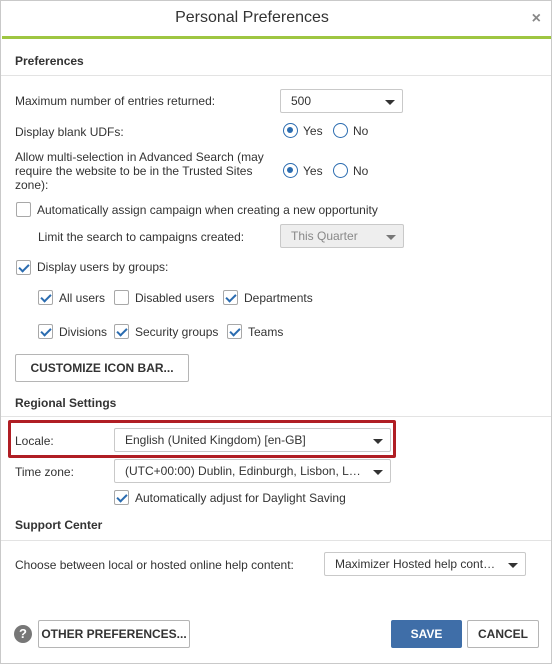 The image size is (552, 664). Describe the element at coordinates (66, 403) in the screenshot. I see `regional-section-title: Regional Settings` at that location.